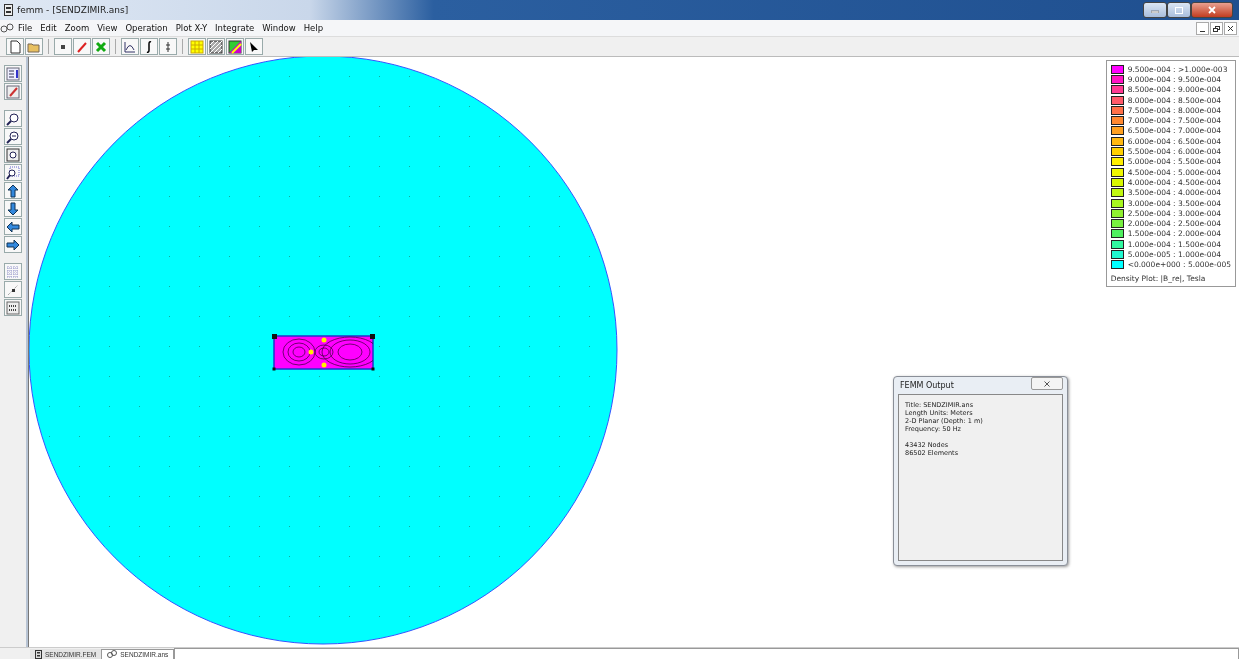 The image size is (1239, 659). I want to click on down-arrow-icon, so click(13, 208).